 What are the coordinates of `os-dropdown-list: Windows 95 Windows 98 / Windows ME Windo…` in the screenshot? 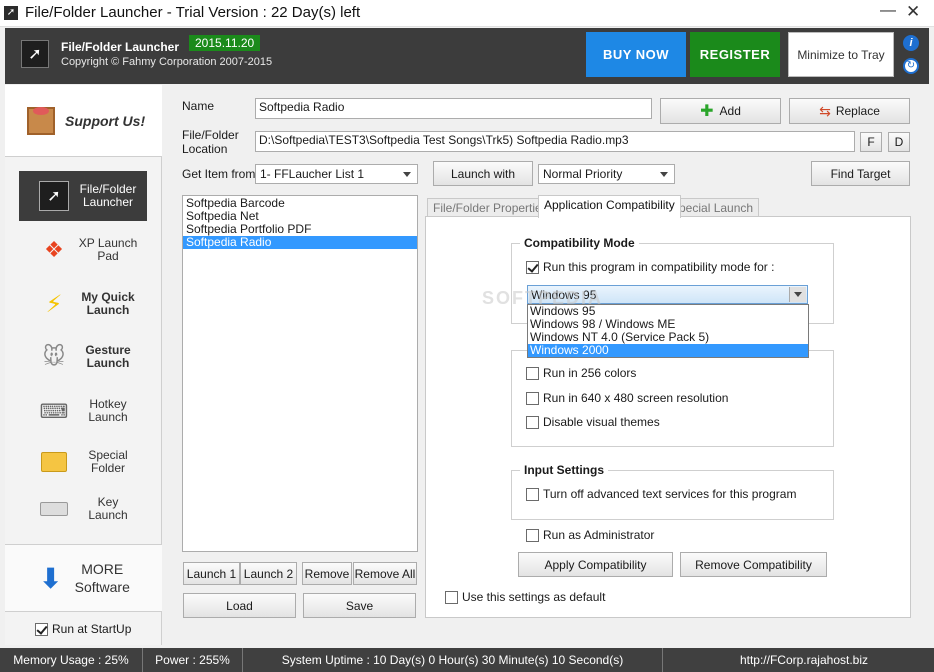 It's located at (668, 331).